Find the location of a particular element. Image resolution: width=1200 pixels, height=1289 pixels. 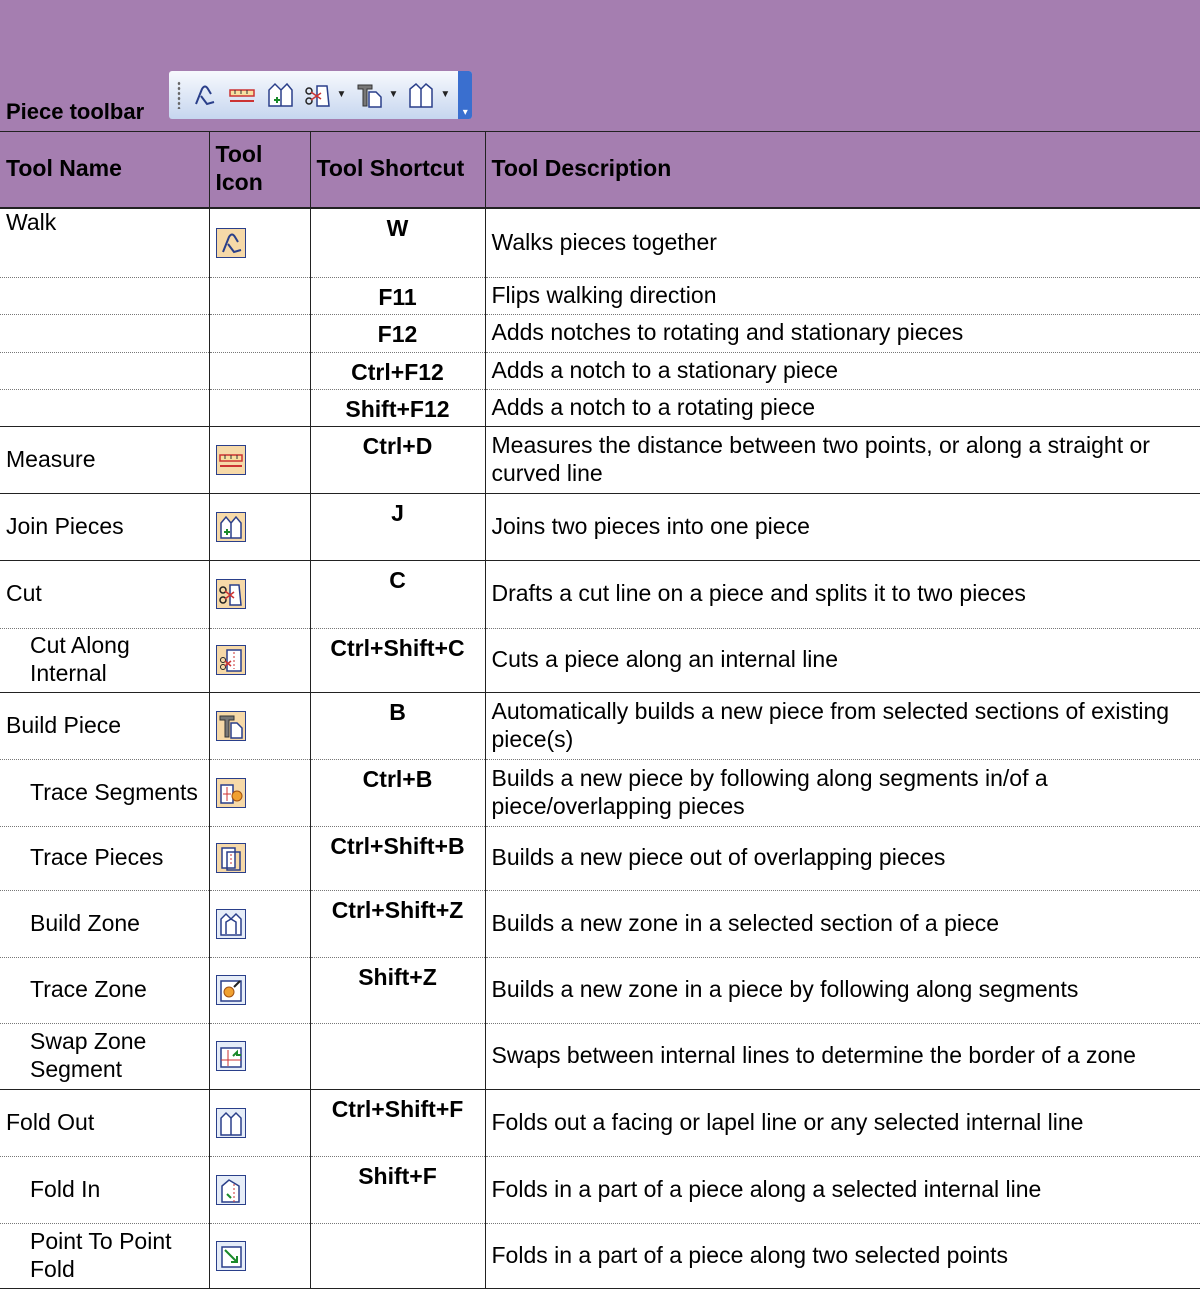

tool-description: Cuts a piece along an internal line is located at coordinates (842, 659).